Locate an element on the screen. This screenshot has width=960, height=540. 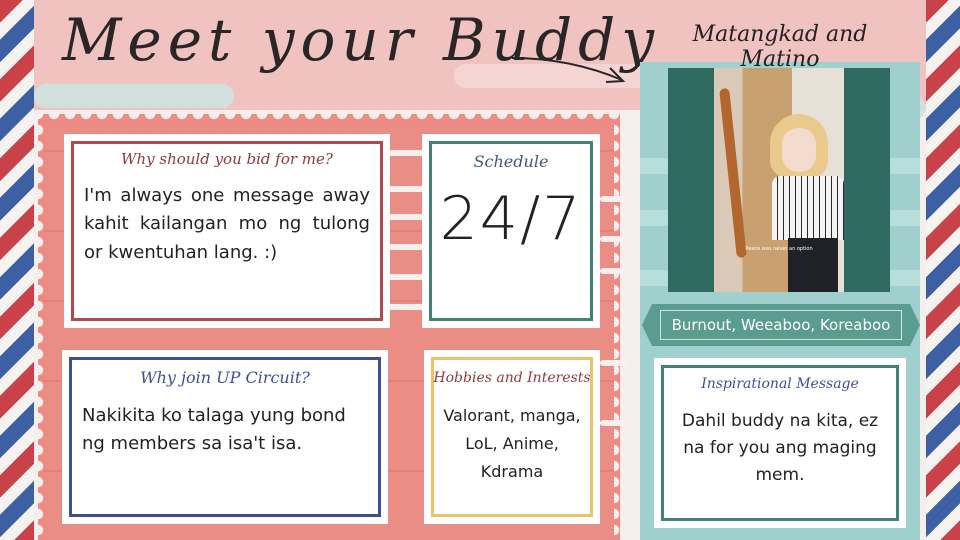
profile-photo: Peace was never an option is located at coordinates (779, 180).